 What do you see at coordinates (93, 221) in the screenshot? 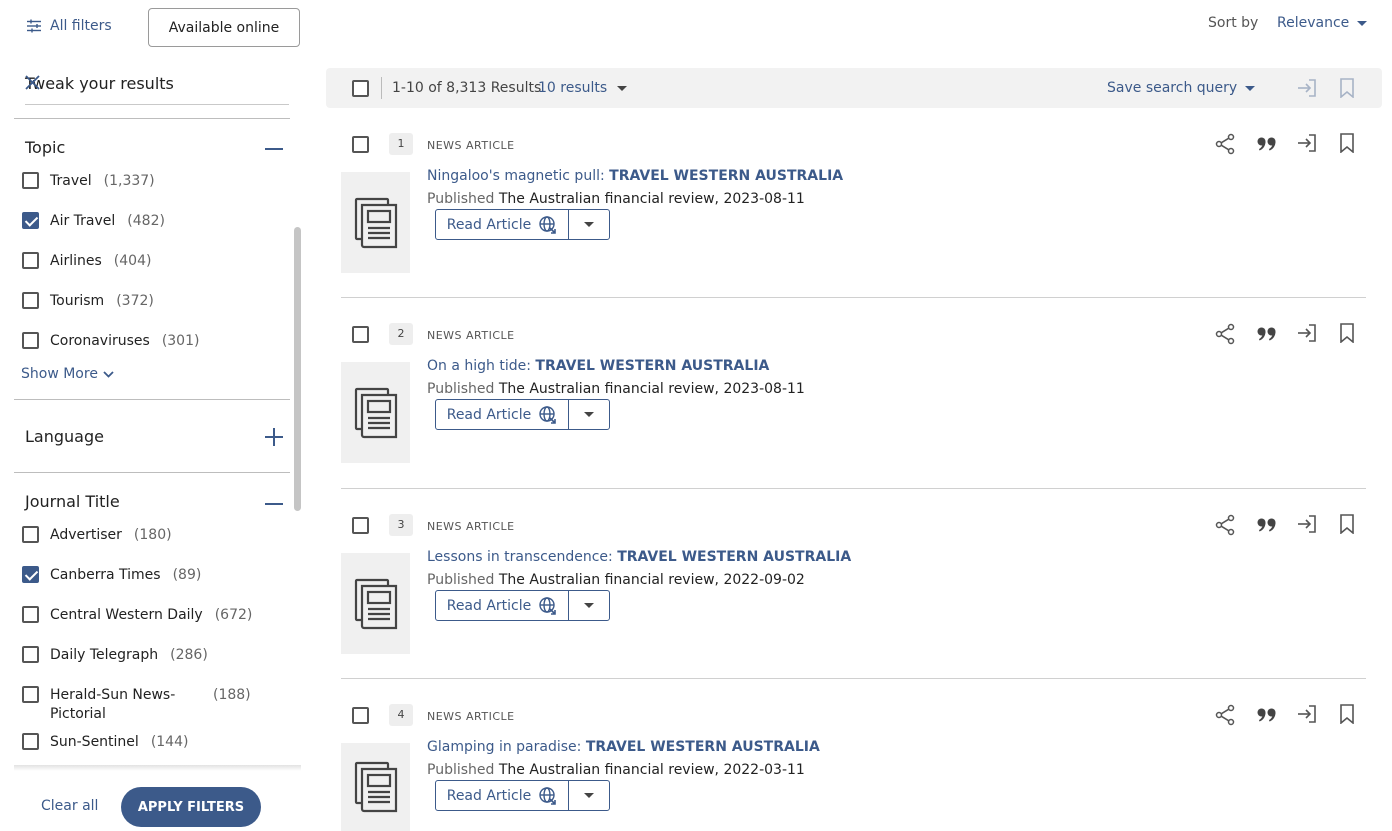
I see `filter-option-air-travel: Air Travel (482)` at bounding box center [93, 221].